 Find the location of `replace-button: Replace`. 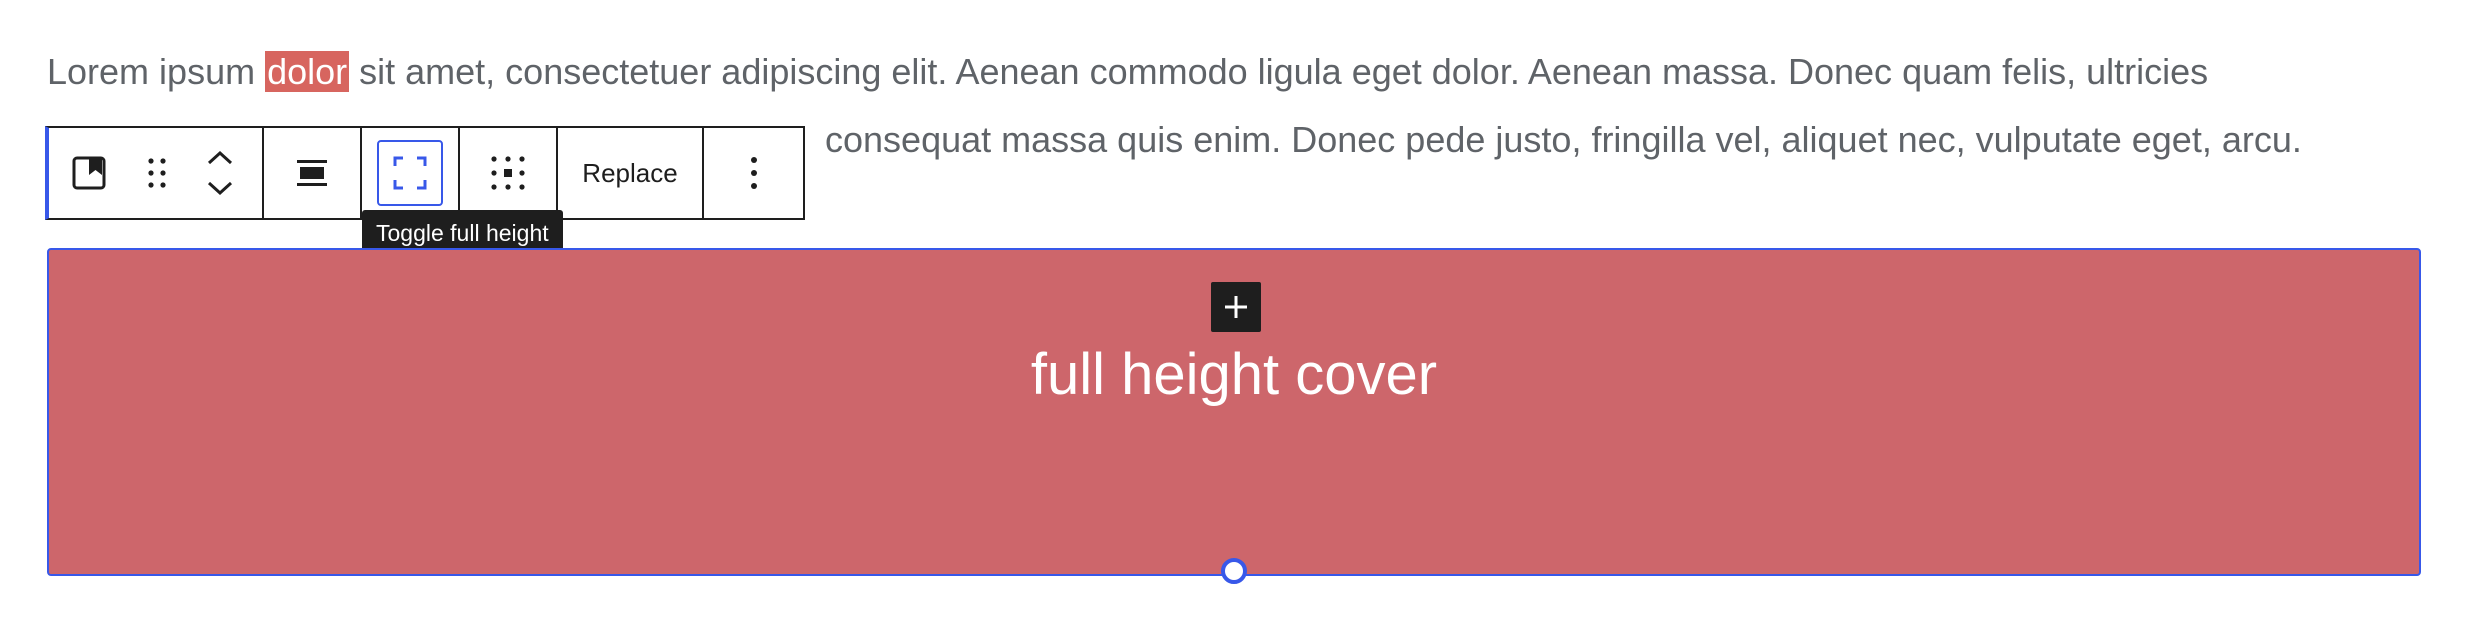

replace-button: Replace is located at coordinates (629, 173).